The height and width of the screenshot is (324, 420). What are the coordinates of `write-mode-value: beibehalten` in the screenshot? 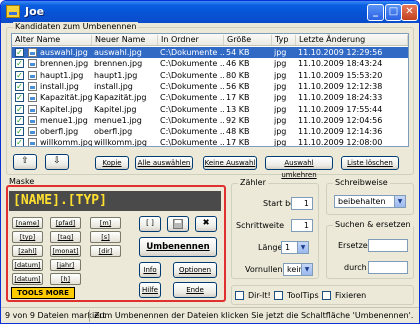 It's located at (362, 201).